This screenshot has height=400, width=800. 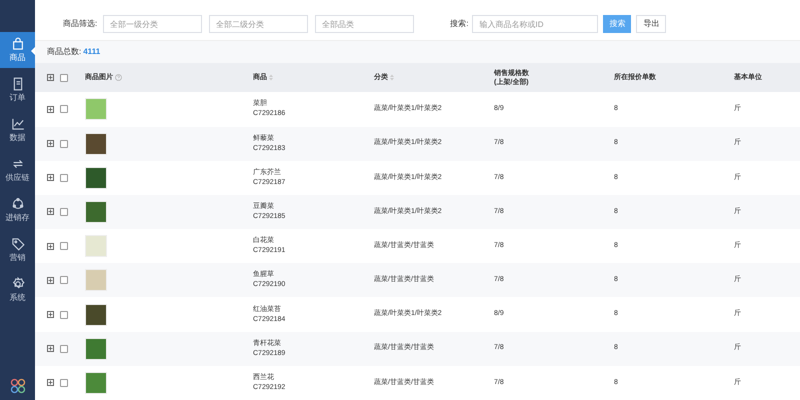 I want to click on cycle-icon, so click(x=18, y=204).